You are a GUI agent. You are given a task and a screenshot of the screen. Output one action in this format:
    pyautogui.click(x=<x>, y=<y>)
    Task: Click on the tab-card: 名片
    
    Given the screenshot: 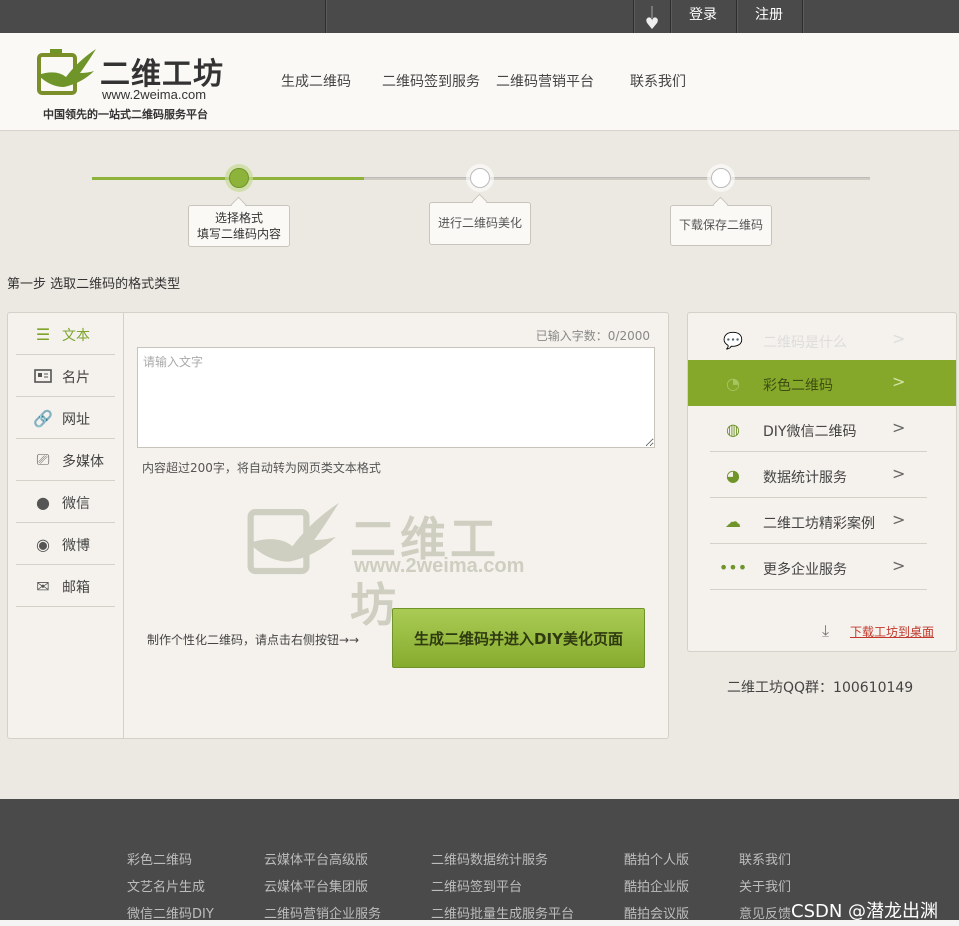 What is the action you would take?
    pyautogui.click(x=65, y=376)
    